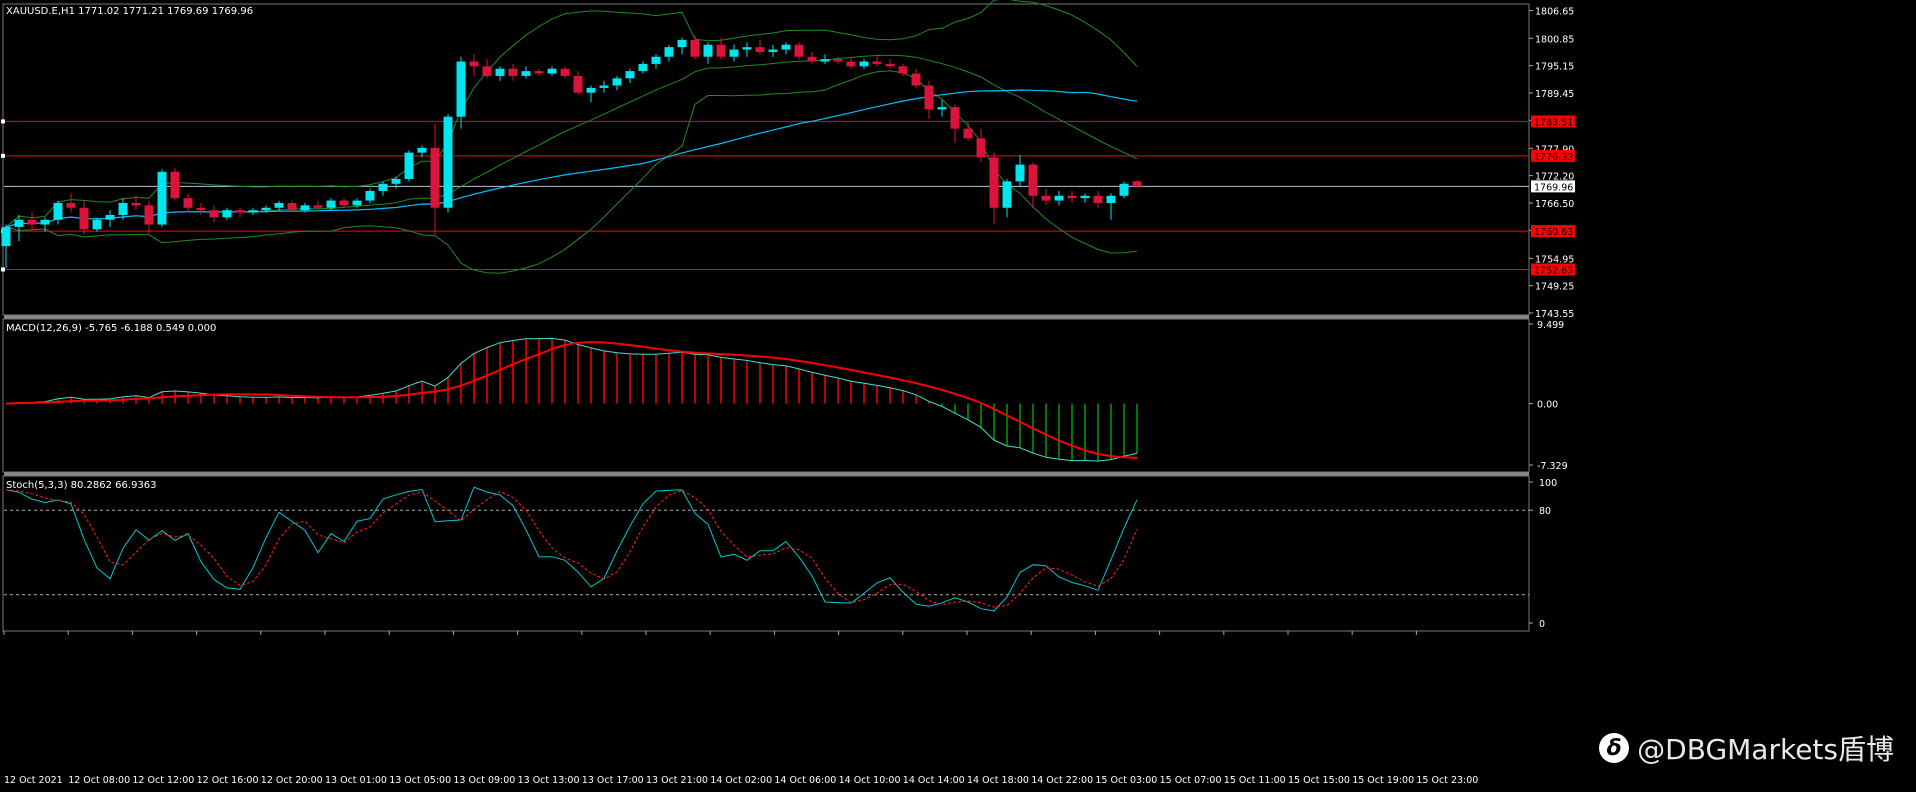 The width and height of the screenshot is (1916, 792). Describe the element at coordinates (1126, 780) in the screenshot. I see `time-tick-label: 15 Oct 03:00` at that location.